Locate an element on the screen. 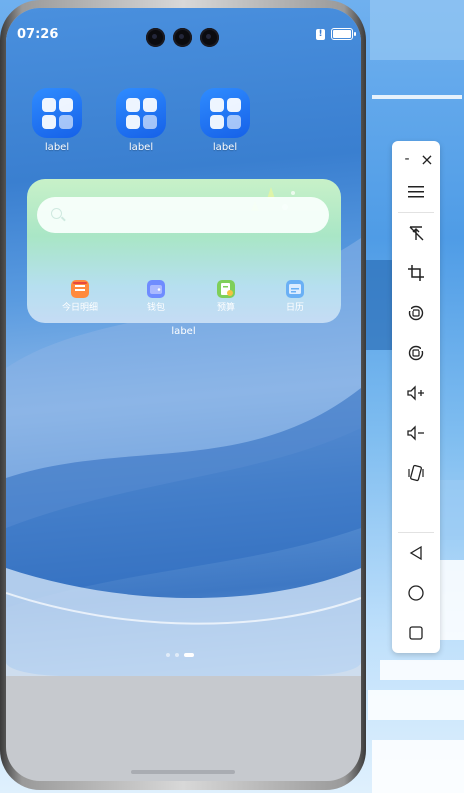 The image size is (464, 793). shortcut-budget: 预算 is located at coordinates (226, 296).